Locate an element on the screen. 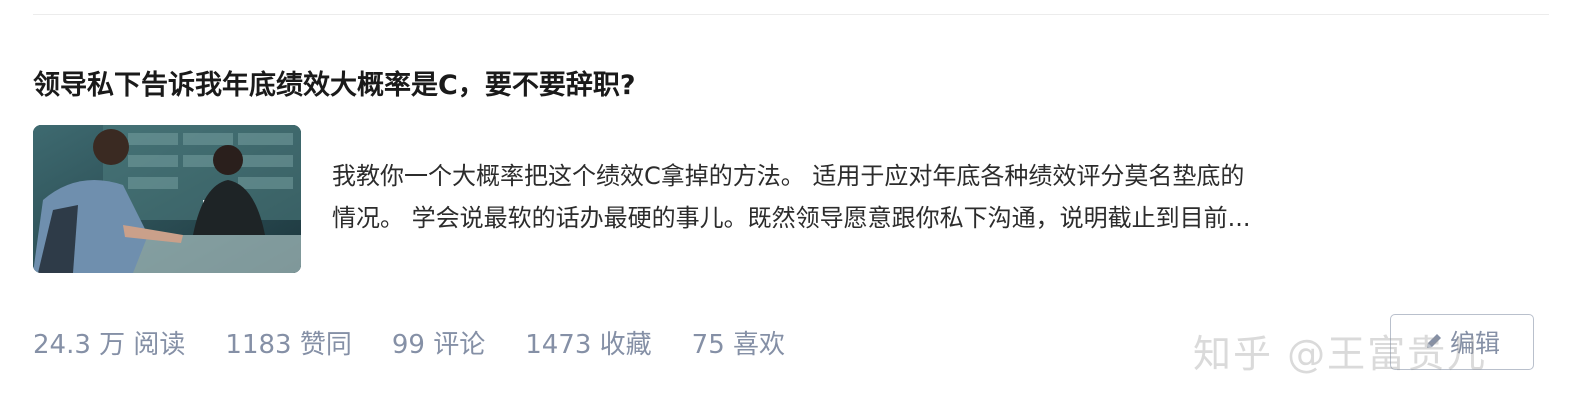 Image resolution: width=1582 pixels, height=416 pixels. favorite-count: 1473 收藏 is located at coordinates (588, 345).